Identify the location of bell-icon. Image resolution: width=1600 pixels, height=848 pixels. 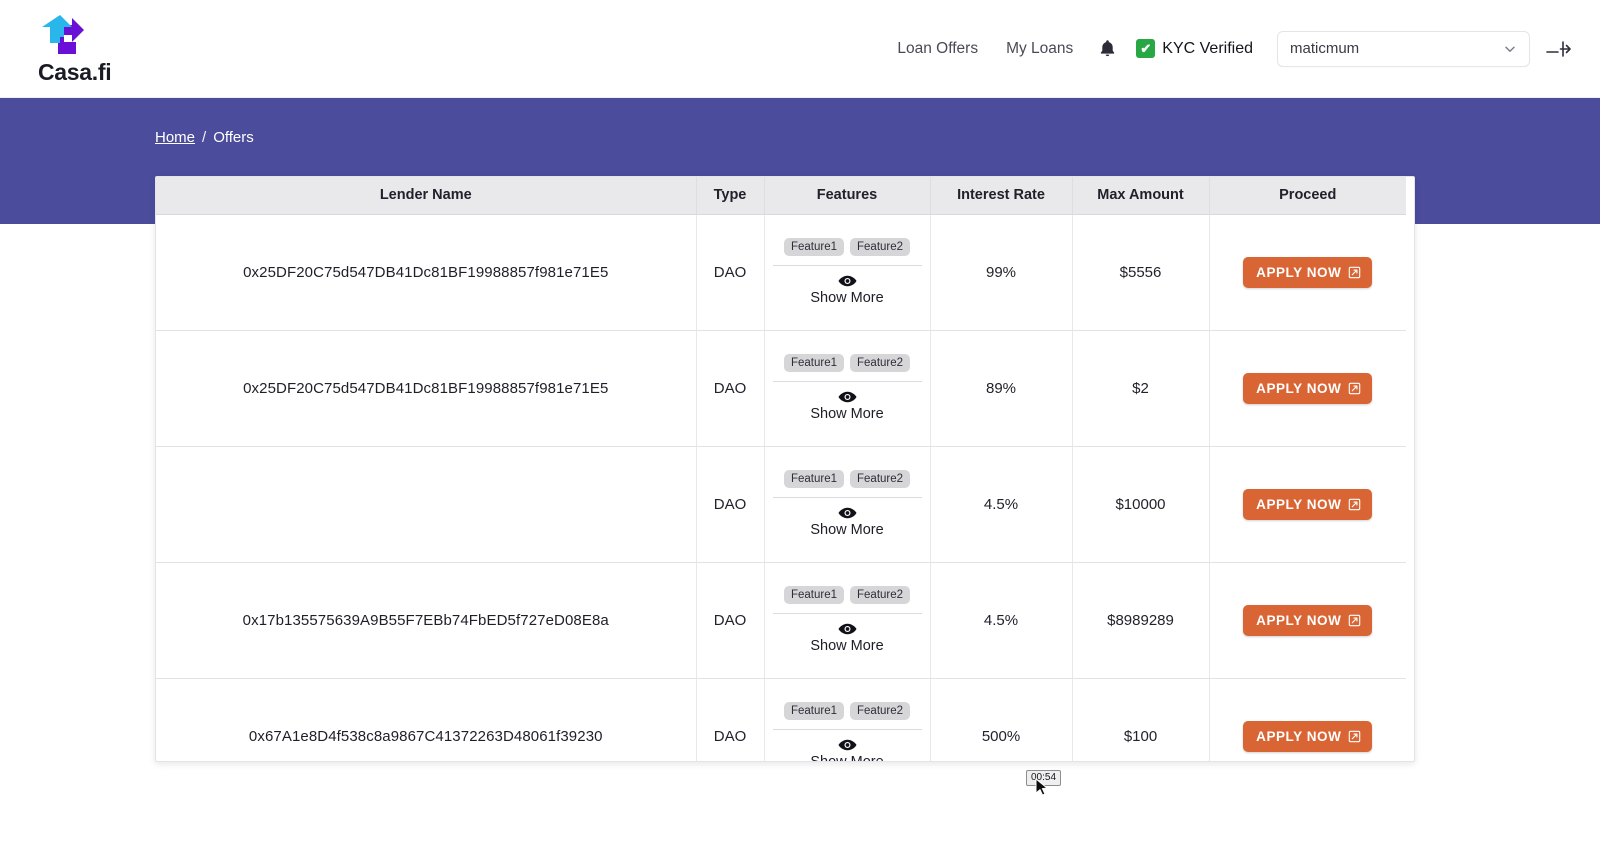
(1108, 48).